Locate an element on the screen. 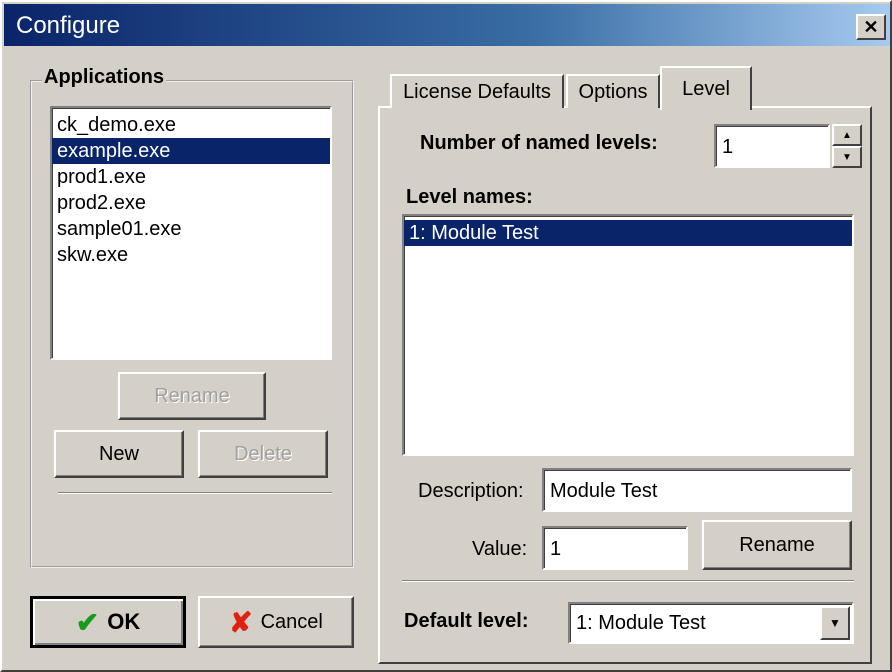  delete-application-button: Delete is located at coordinates (263, 454).